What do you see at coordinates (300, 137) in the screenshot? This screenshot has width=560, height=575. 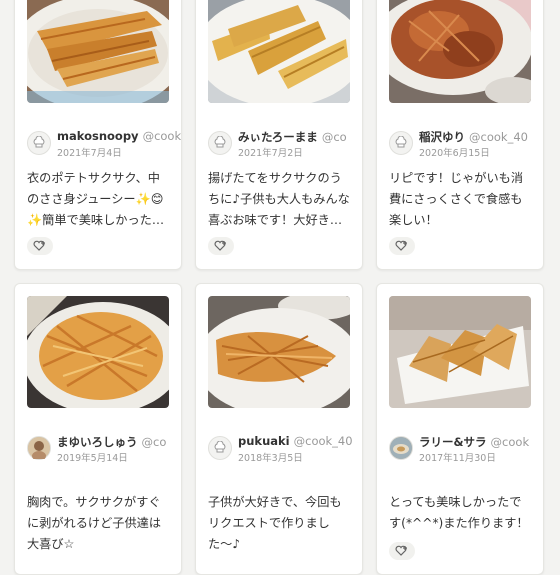 I see `username: みぃたろーまま @co` at bounding box center [300, 137].